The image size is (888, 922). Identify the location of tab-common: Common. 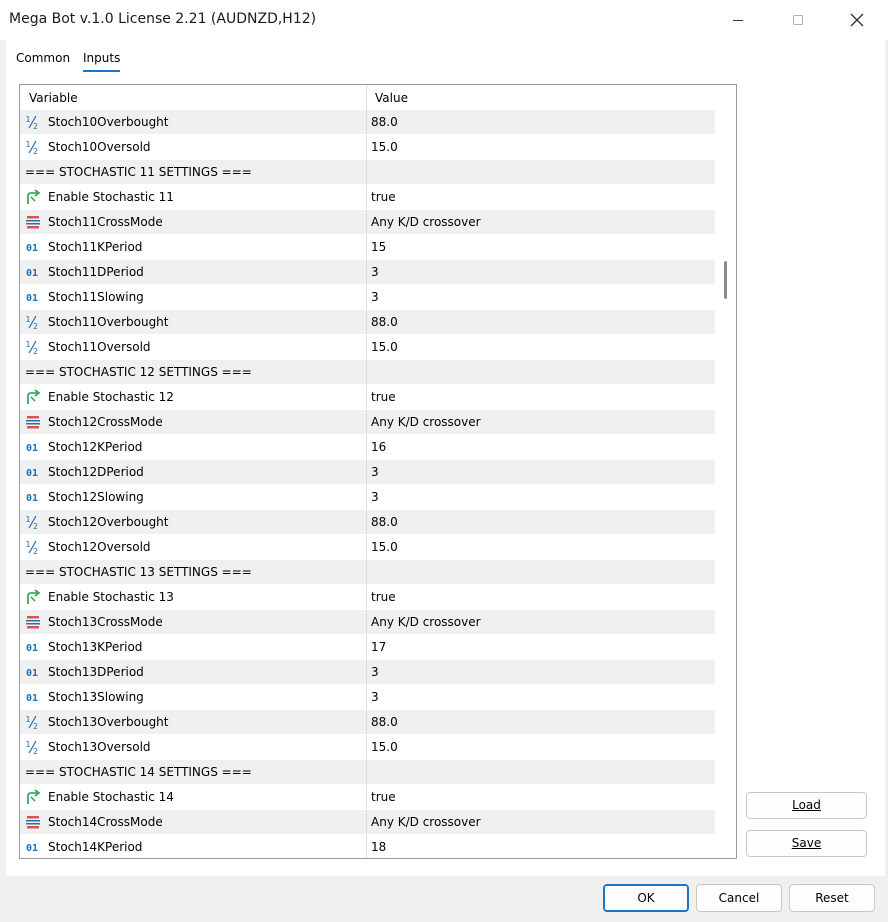
(43, 60).